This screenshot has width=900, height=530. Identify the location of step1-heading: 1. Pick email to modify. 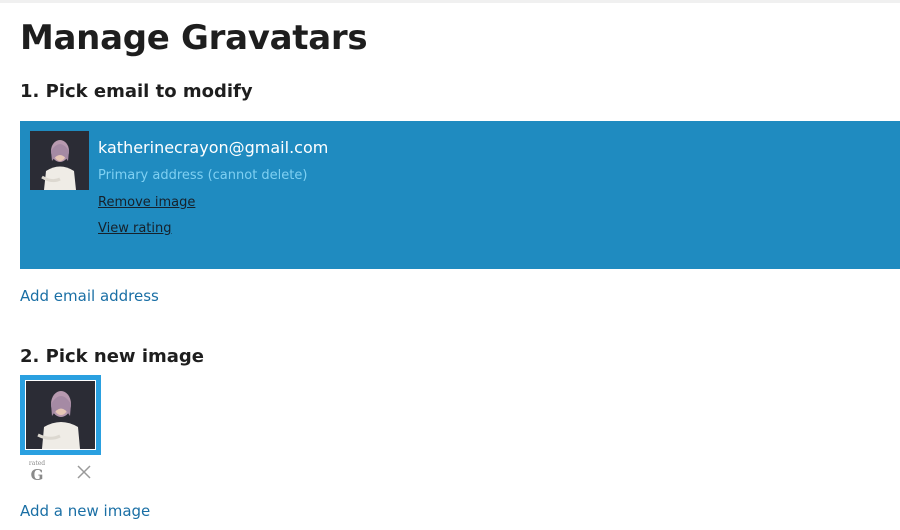
(136, 91).